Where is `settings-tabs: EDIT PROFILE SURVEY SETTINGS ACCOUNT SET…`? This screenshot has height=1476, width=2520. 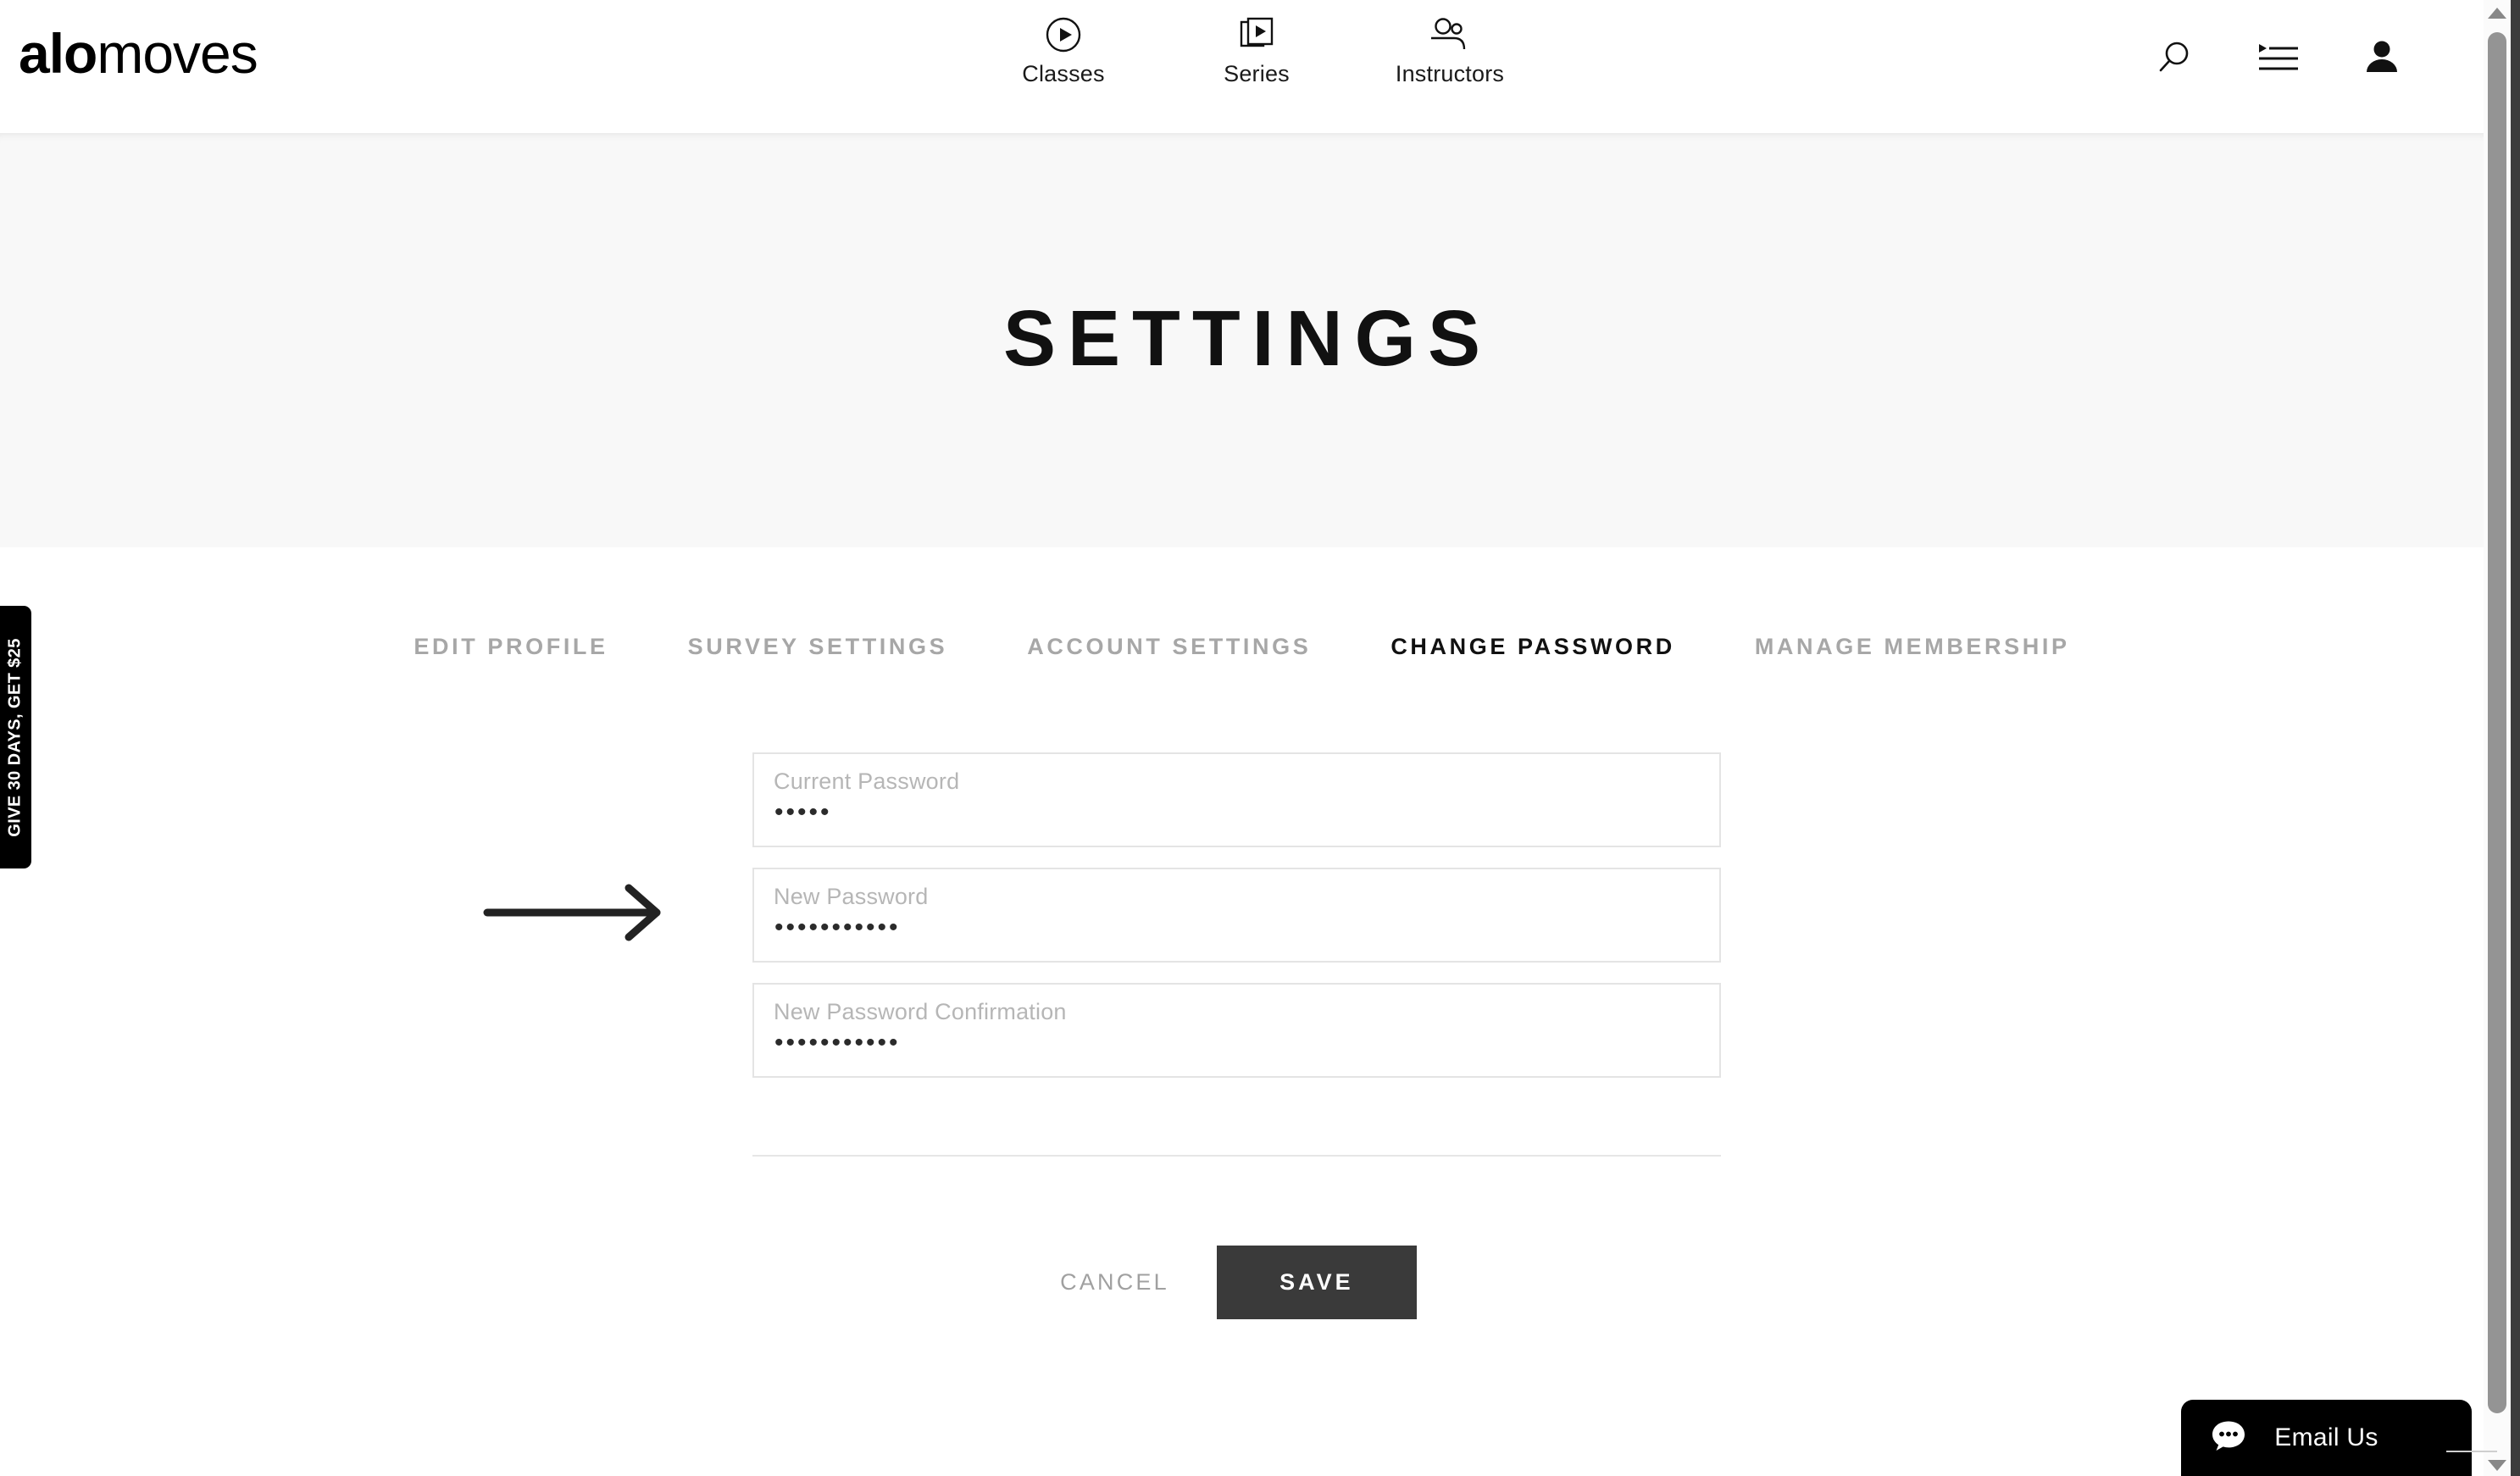
settings-tabs: EDIT PROFILE SURVEY SETTINGS ACCOUNT SET… is located at coordinates (1242, 647).